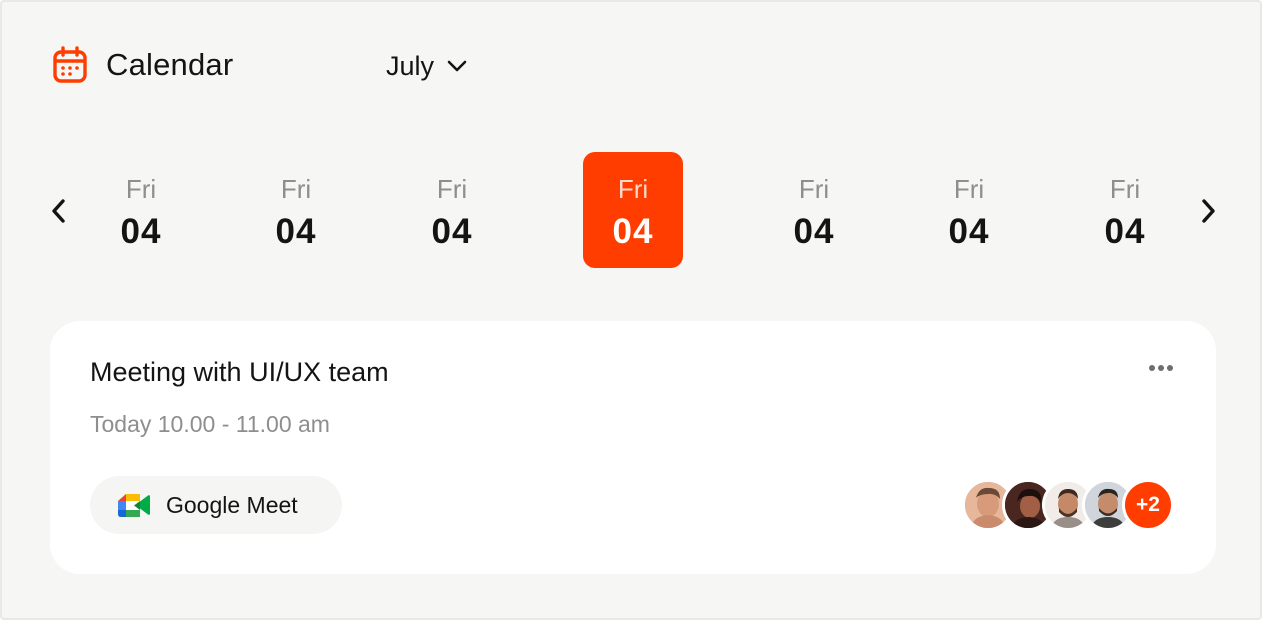 The width and height of the screenshot is (1262, 620). What do you see at coordinates (452, 210) in the screenshot?
I see `day-3: Fri 04` at bounding box center [452, 210].